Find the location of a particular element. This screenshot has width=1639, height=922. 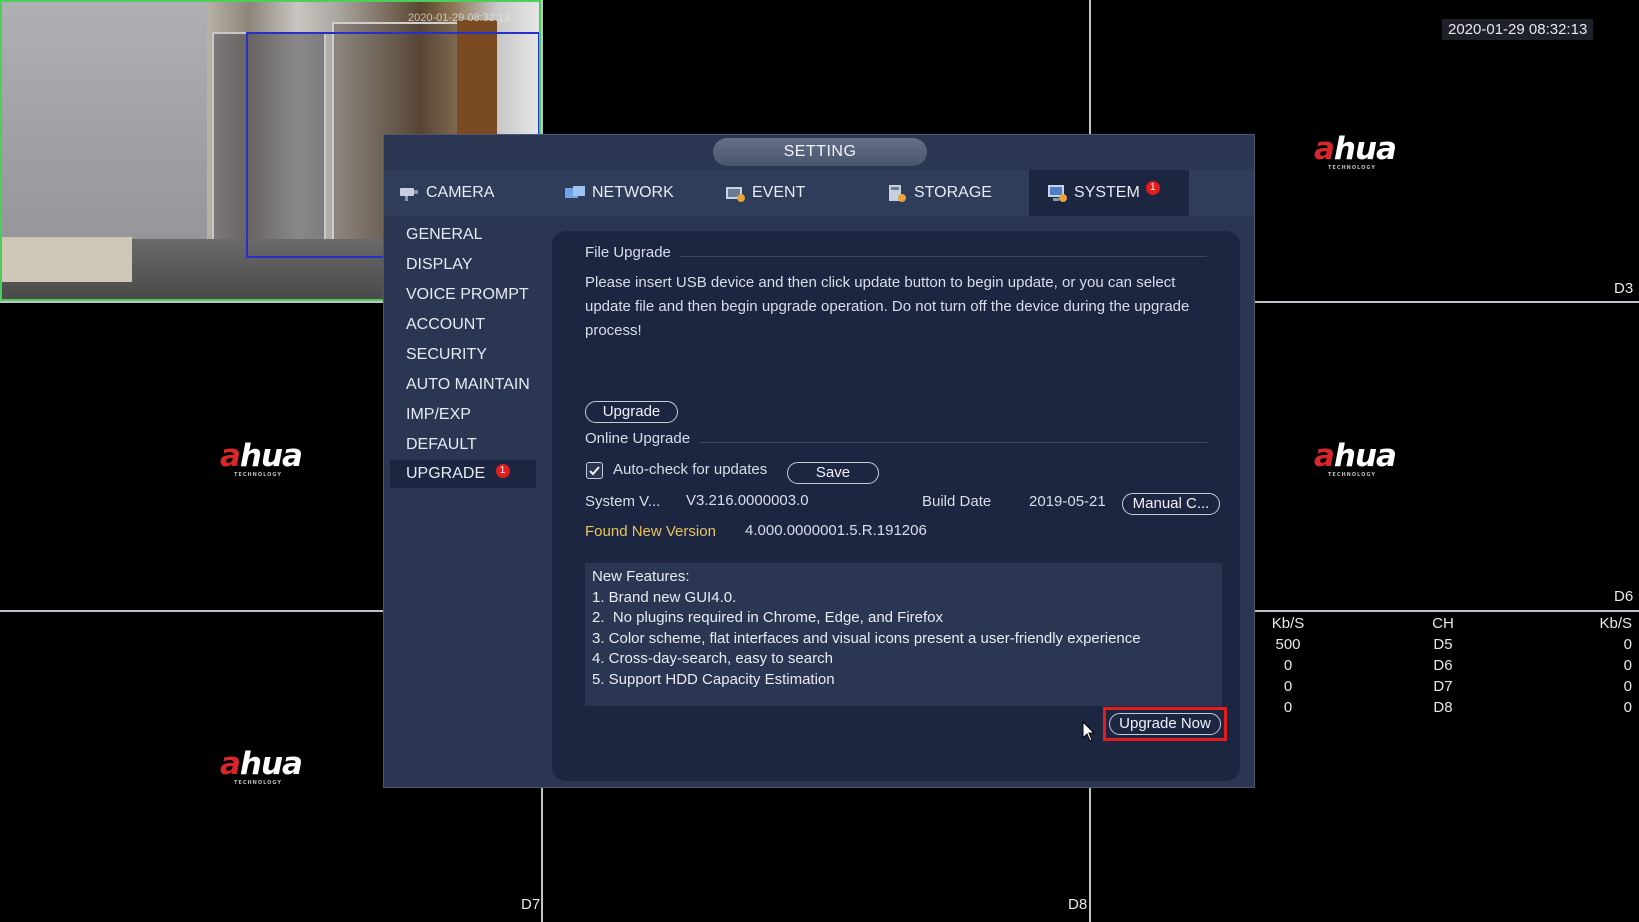

feature-line: New Features: is located at coordinates (641, 576).